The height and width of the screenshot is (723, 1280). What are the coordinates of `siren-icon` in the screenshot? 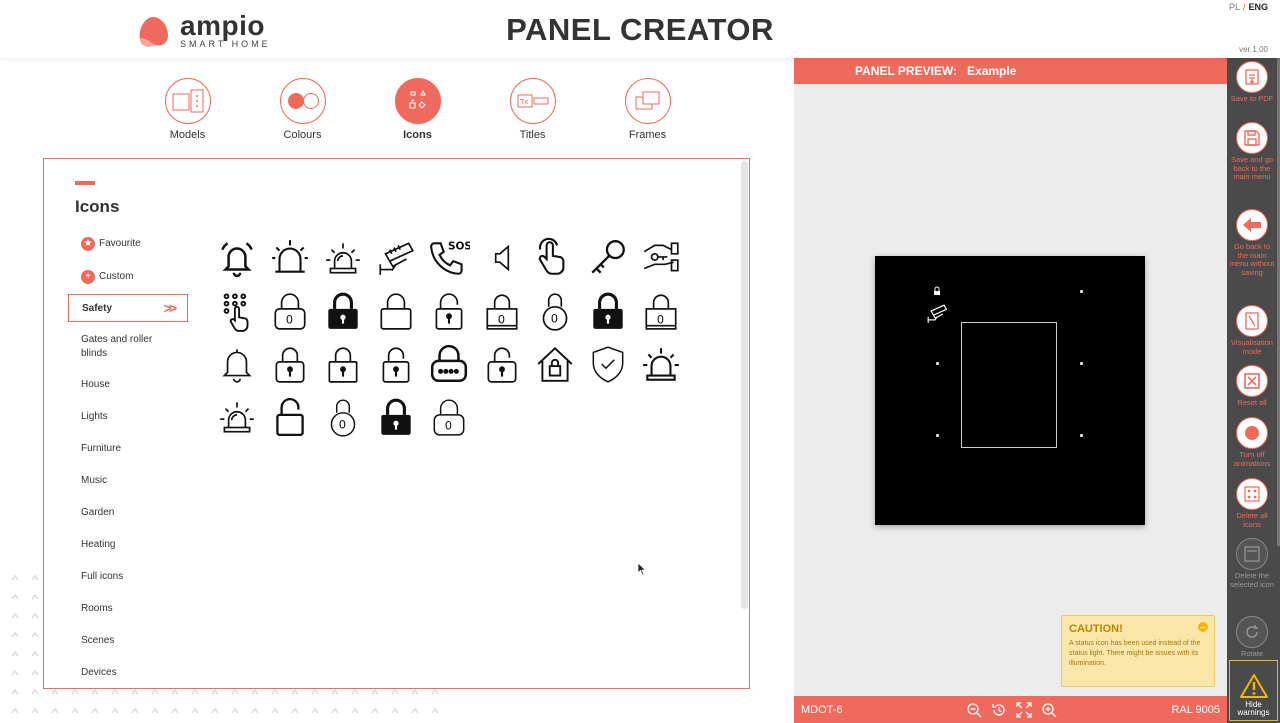 It's located at (342, 257).